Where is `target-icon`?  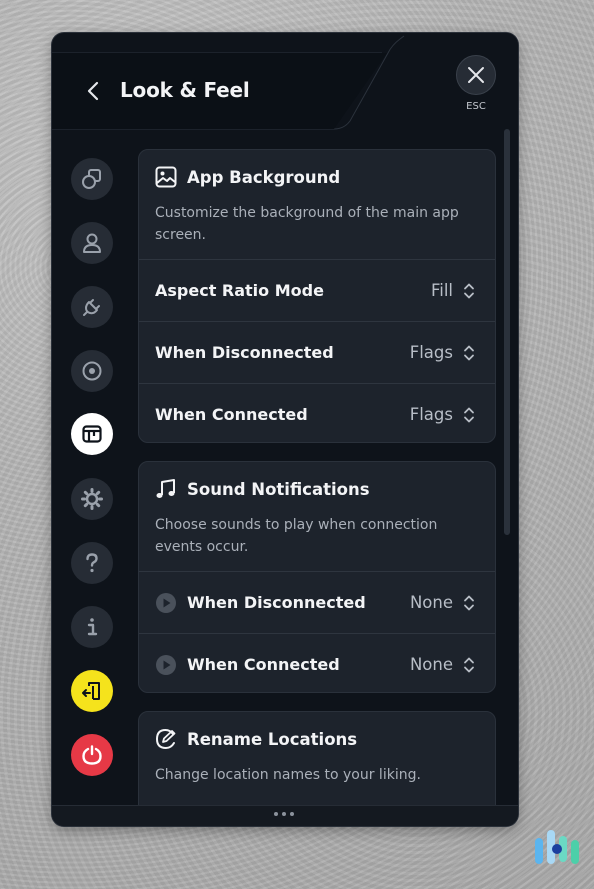
target-icon is located at coordinates (92, 371).